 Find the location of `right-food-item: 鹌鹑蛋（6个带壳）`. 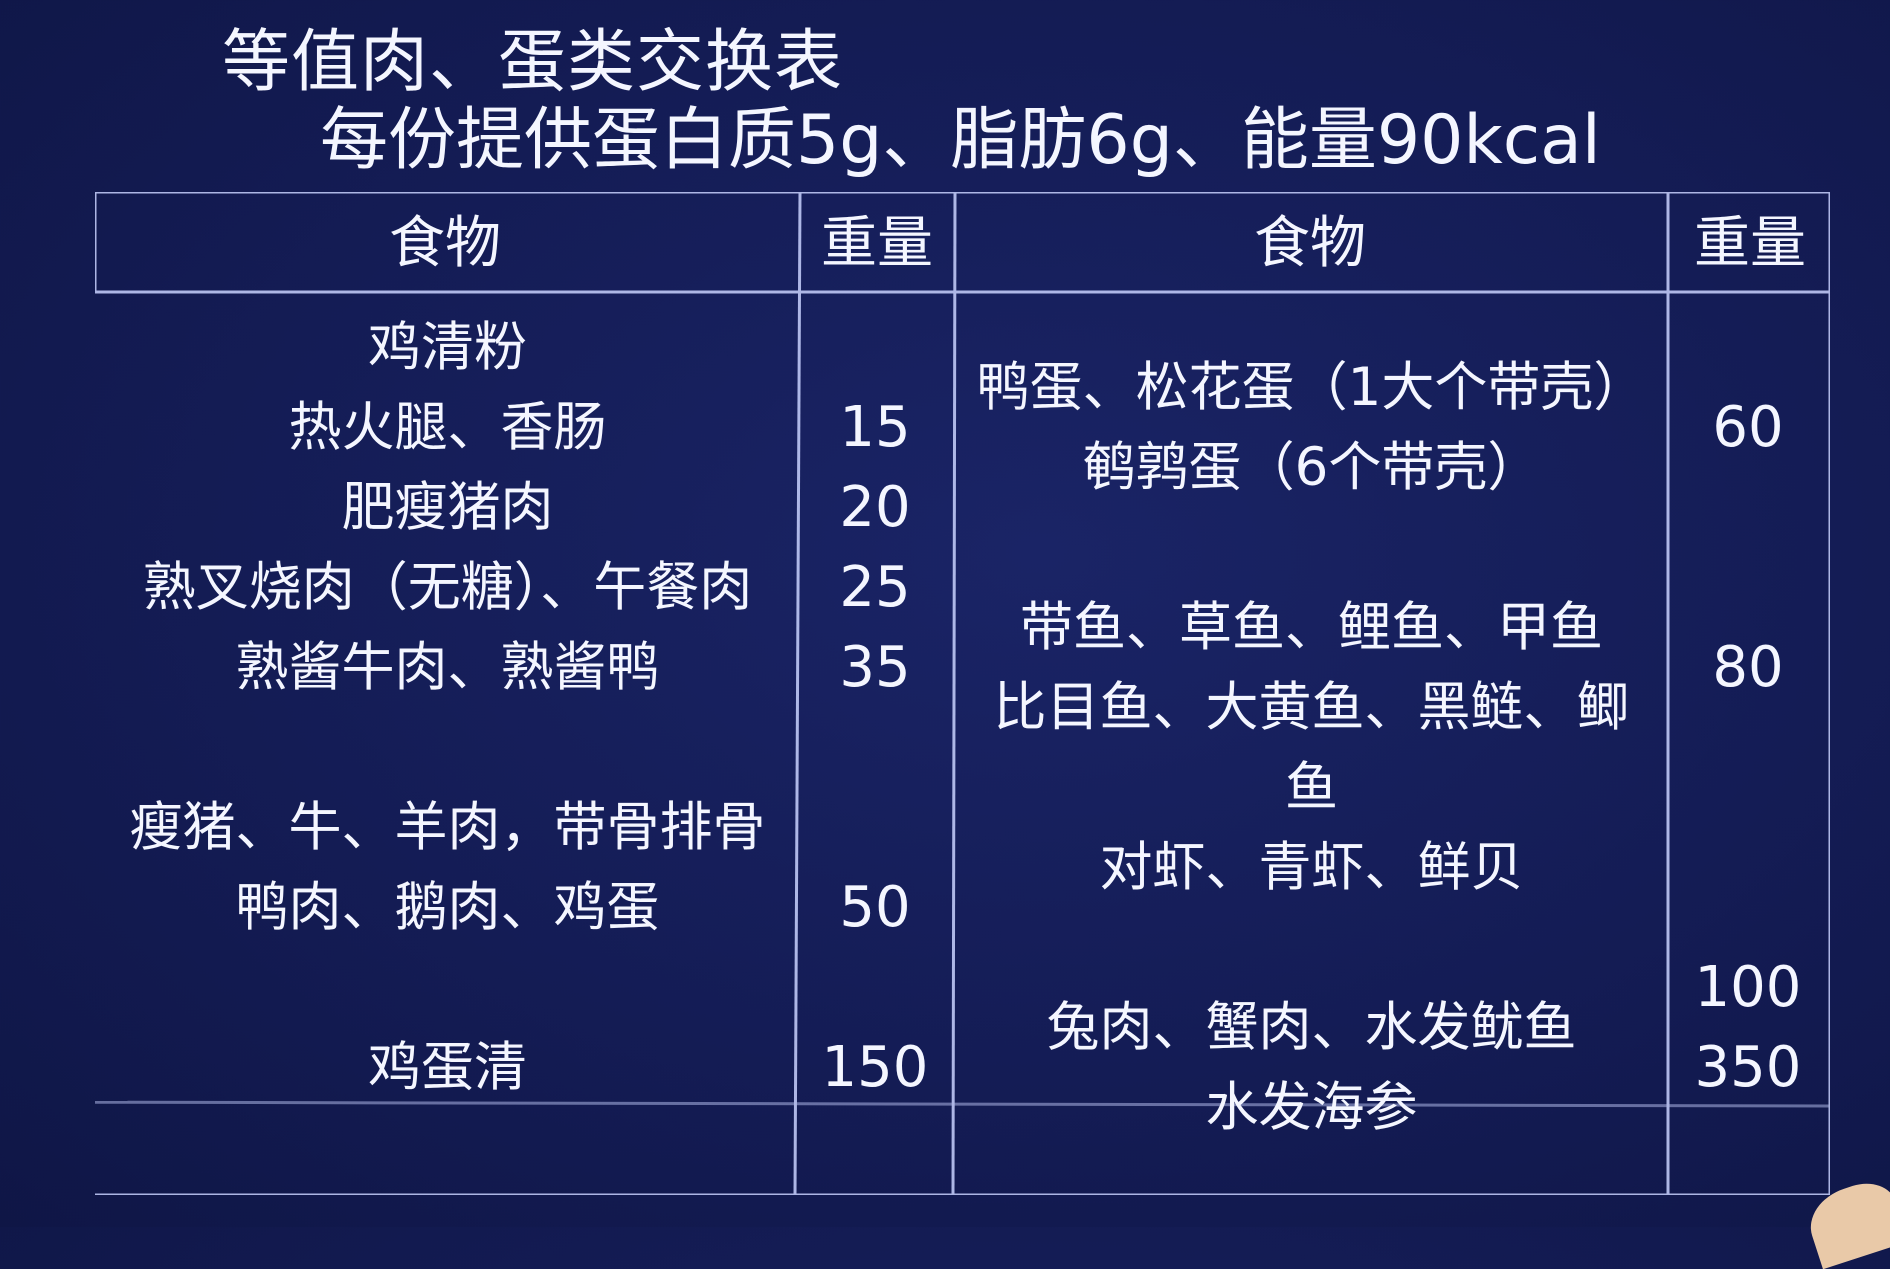

right-food-item: 鹌鹑蛋（6个带壳） is located at coordinates (1311, 467).